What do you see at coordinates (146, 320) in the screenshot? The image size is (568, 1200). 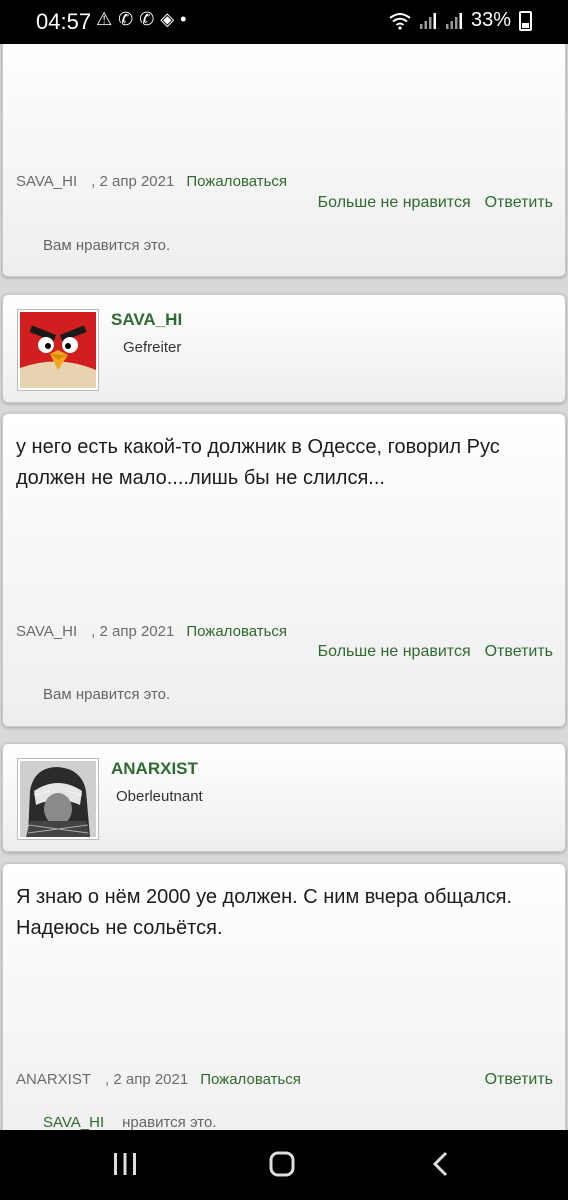 I see `user-name-link: SAVA_HI` at bounding box center [146, 320].